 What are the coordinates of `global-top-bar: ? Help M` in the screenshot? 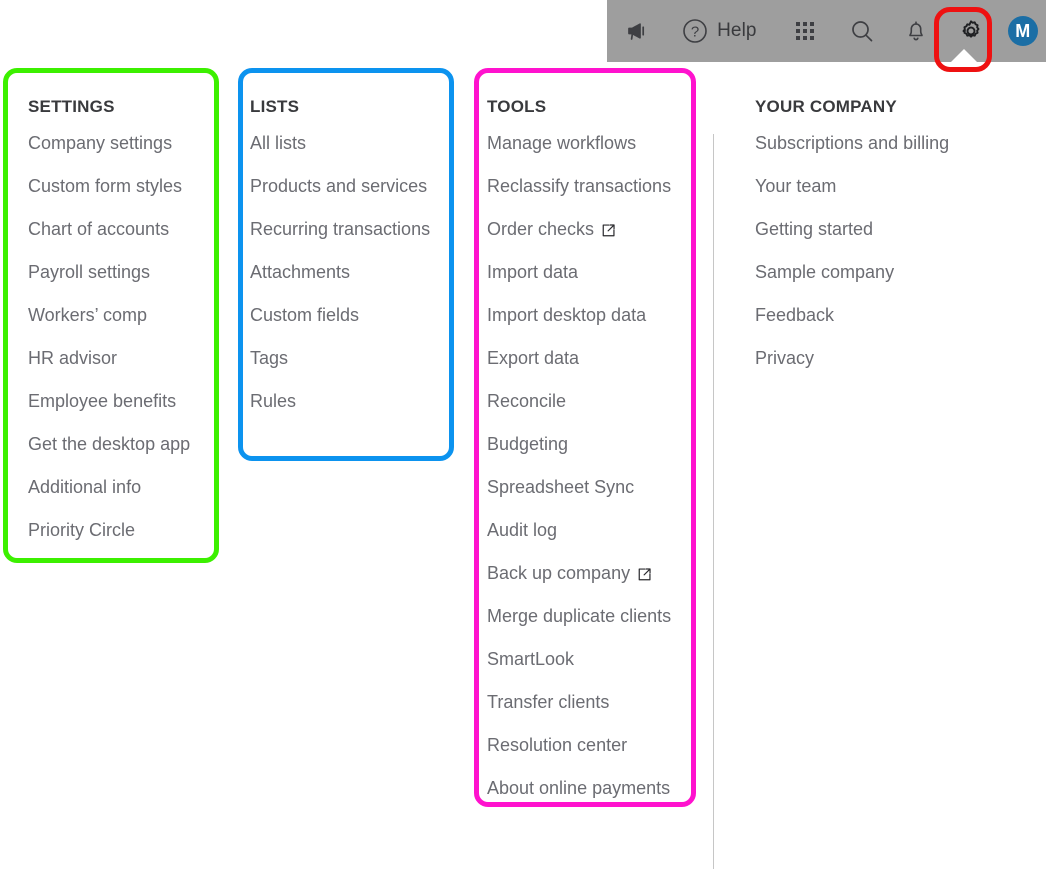 It's located at (826, 31).